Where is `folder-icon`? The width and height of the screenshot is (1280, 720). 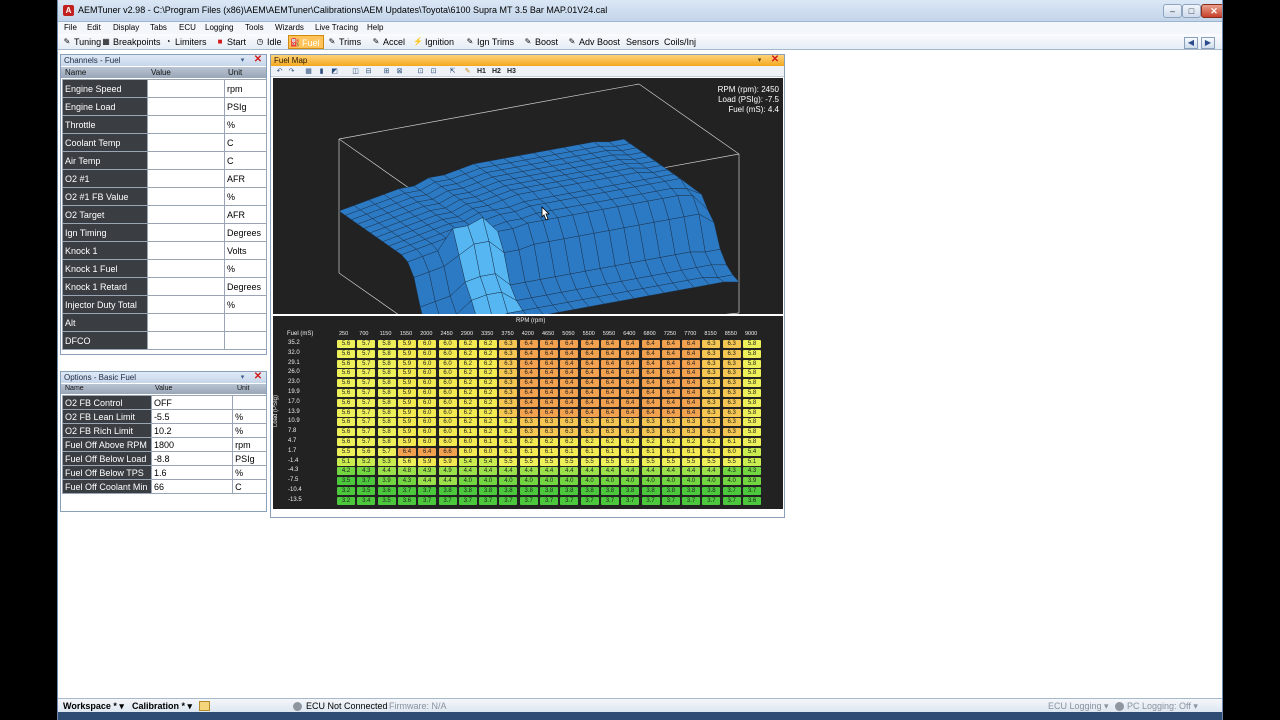 folder-icon is located at coordinates (204, 706).